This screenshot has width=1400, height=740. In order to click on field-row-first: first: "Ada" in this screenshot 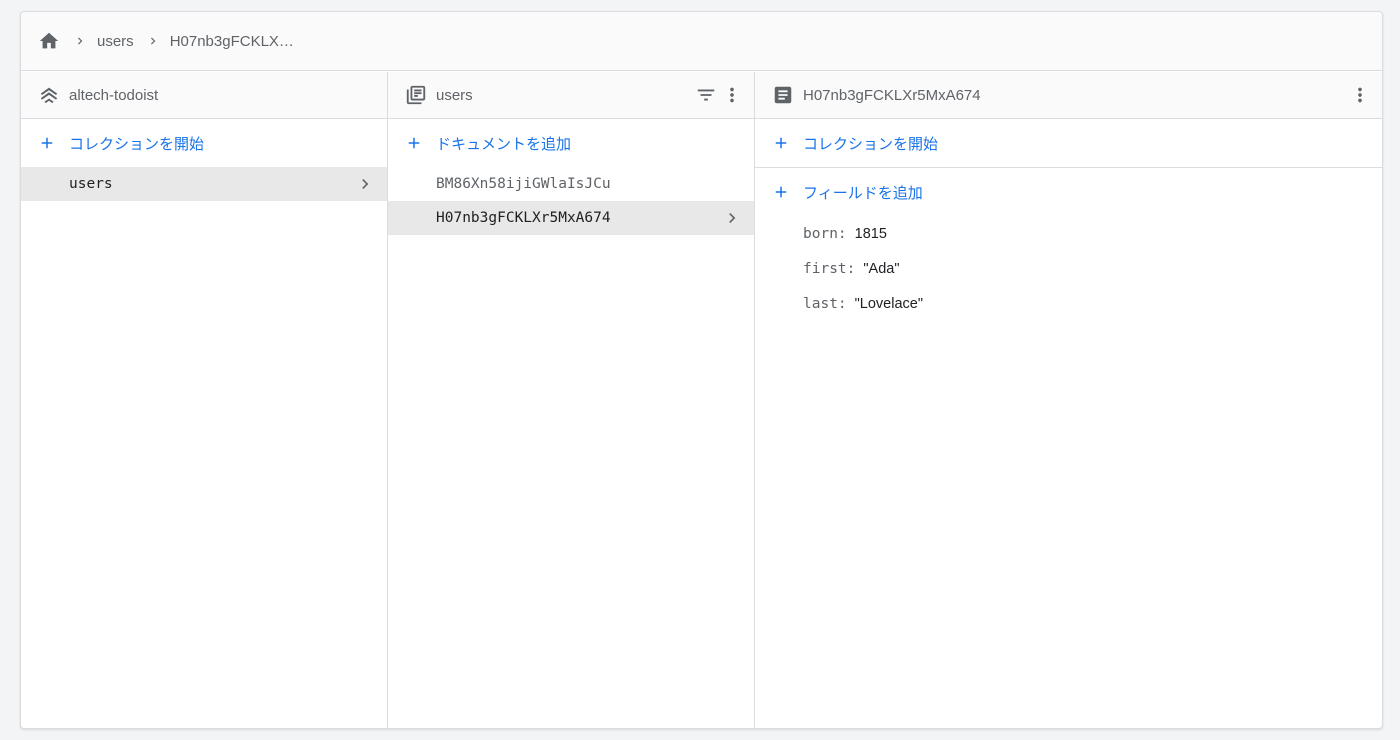, I will do `click(1068, 268)`.